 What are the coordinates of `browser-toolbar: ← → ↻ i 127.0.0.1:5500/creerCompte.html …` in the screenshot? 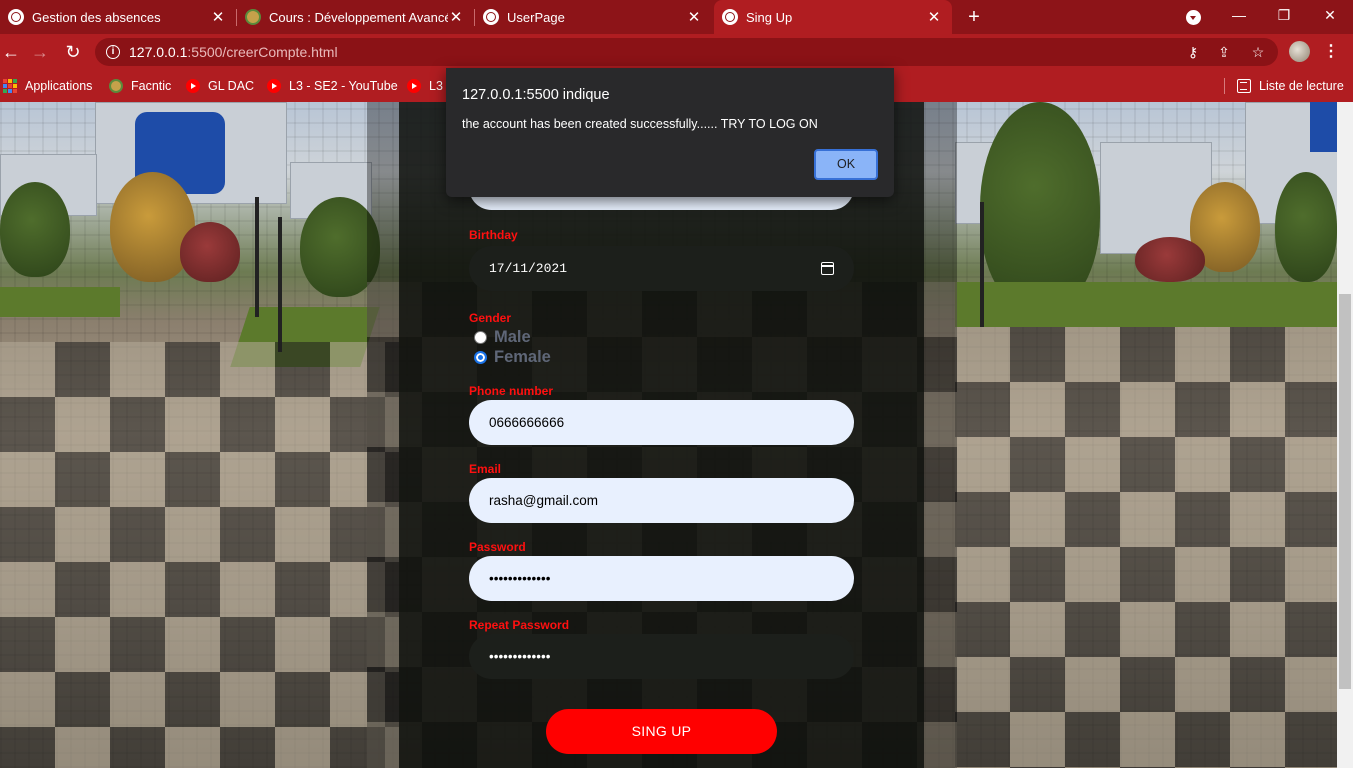 It's located at (676, 52).